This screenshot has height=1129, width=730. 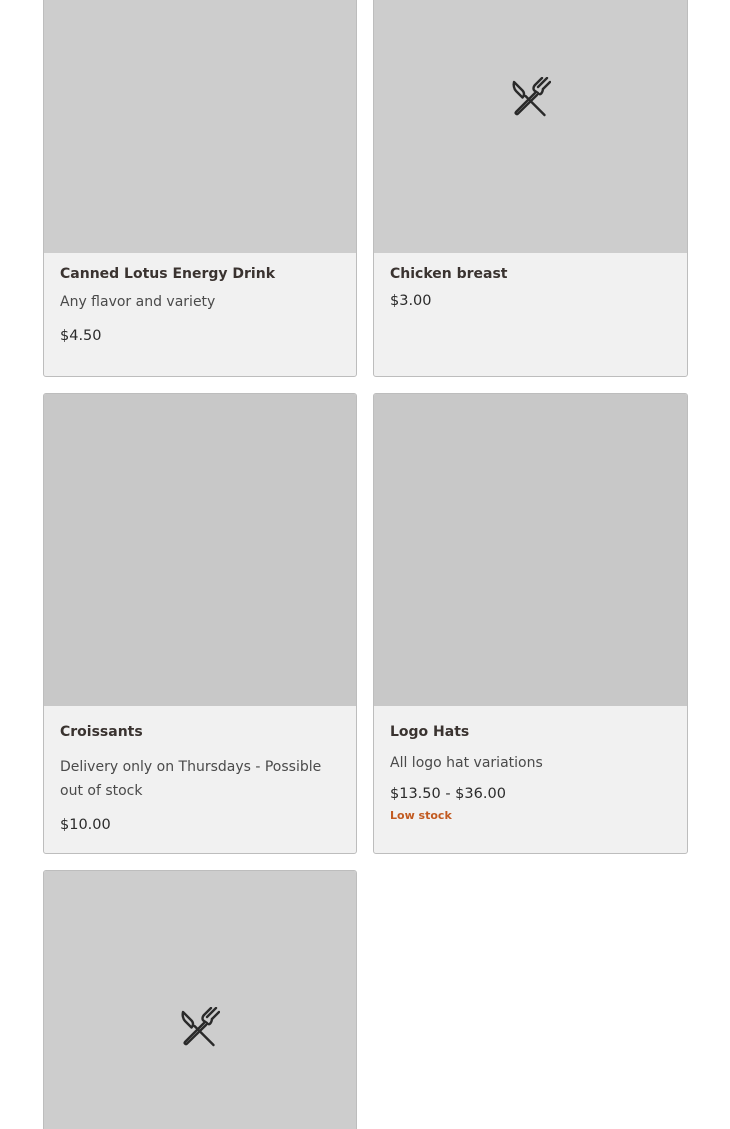 What do you see at coordinates (168, 274) in the screenshot?
I see `product-title: Canned Lotus Energy Drink` at bounding box center [168, 274].